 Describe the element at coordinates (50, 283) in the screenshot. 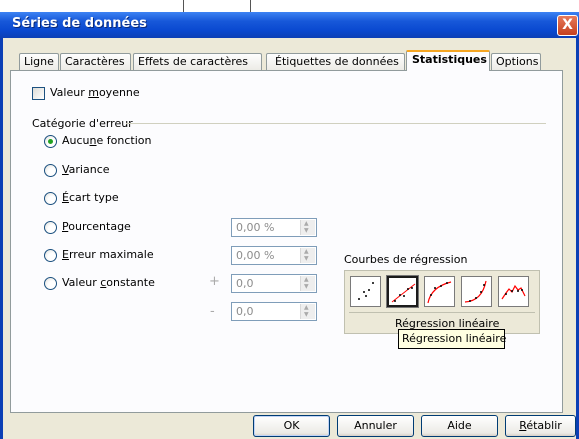

I see `radio-constant-value` at that location.